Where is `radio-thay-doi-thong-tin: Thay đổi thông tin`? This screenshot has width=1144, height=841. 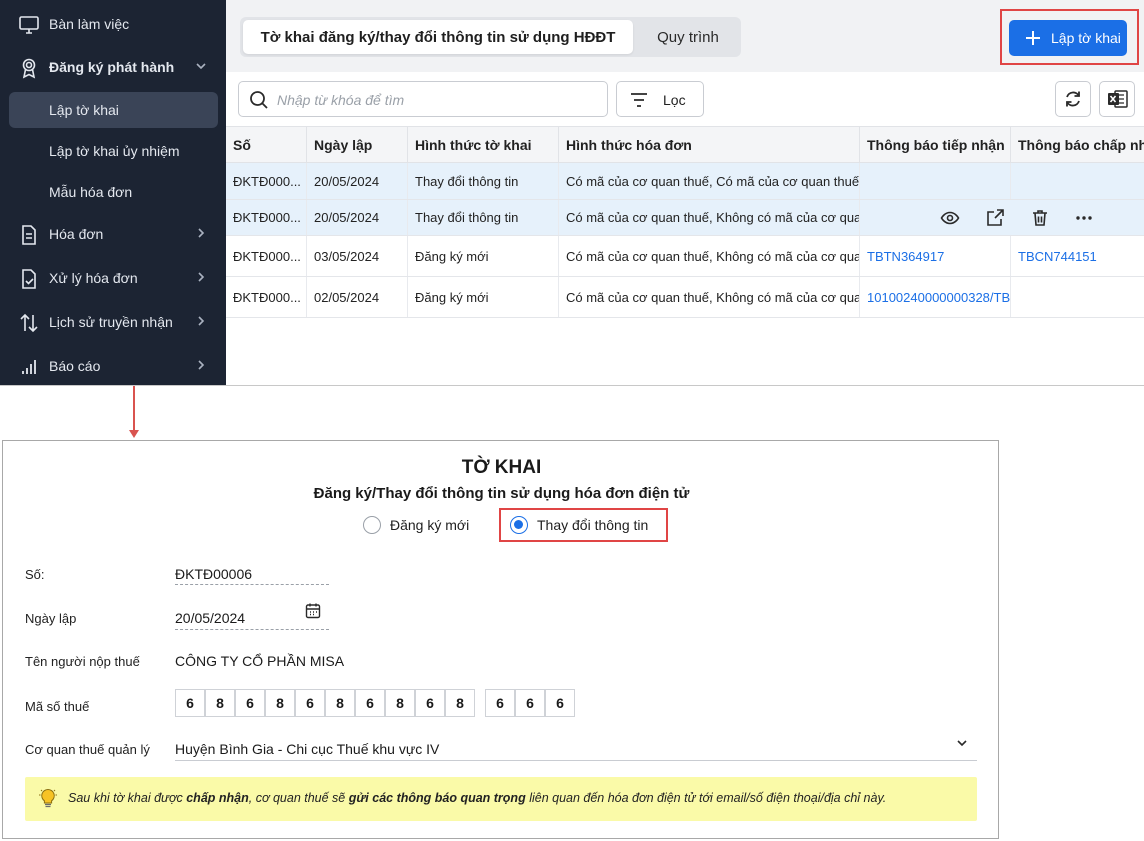 radio-thay-doi-thong-tin: Thay đổi thông tin is located at coordinates (579, 525).